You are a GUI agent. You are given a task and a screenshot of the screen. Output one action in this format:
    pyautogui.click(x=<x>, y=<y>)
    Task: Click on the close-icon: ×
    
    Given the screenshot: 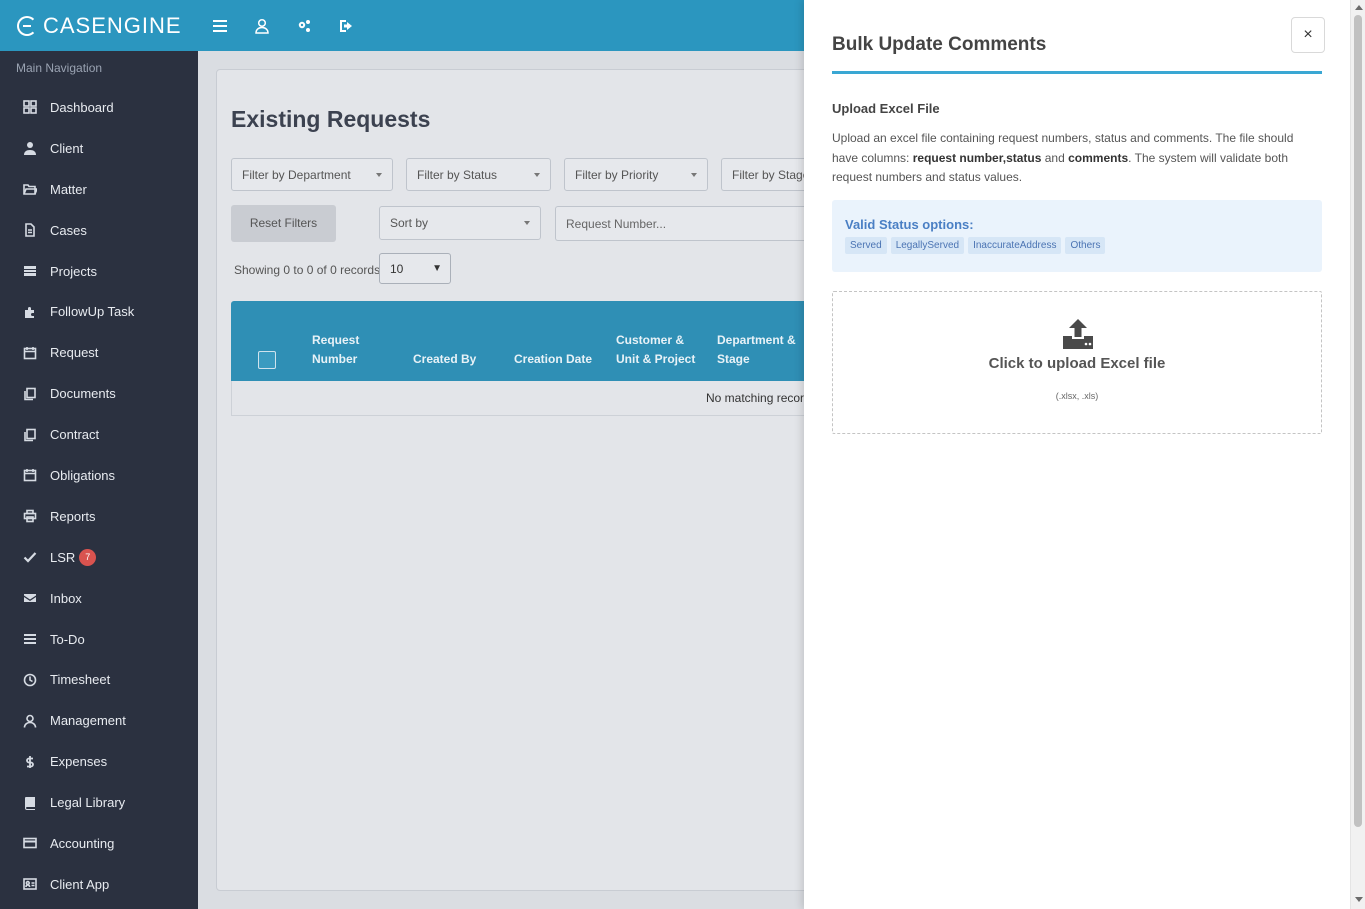 What is the action you would take?
    pyautogui.click(x=1308, y=34)
    